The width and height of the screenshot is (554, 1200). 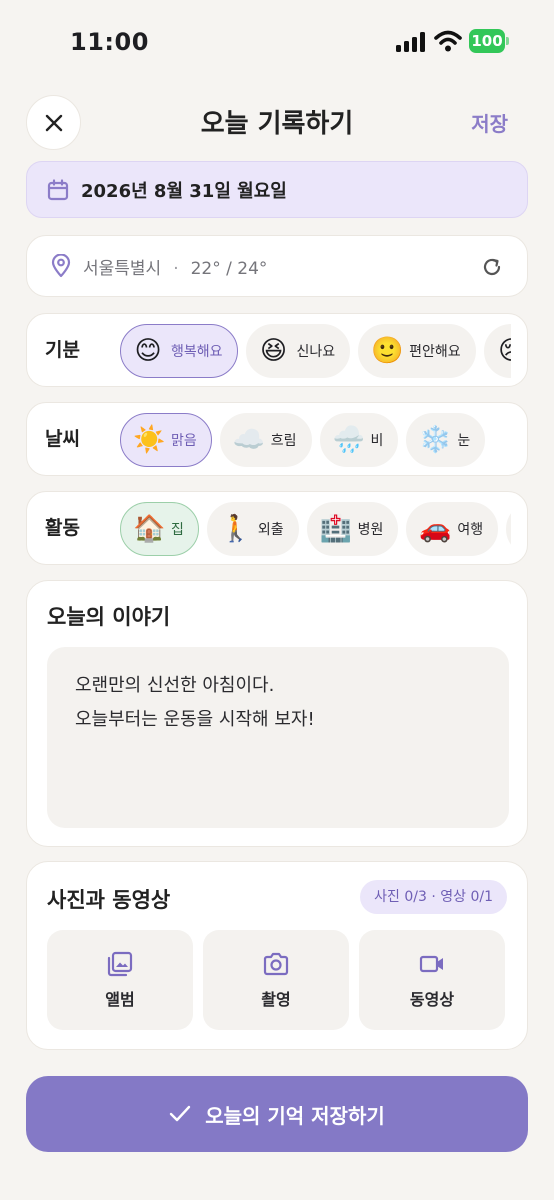 What do you see at coordinates (336, 529) in the screenshot?
I see `activity-emoji-icon: 🏥` at bounding box center [336, 529].